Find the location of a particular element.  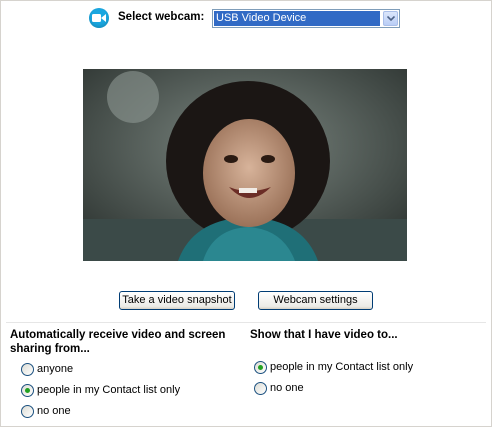

take-snapshot-button: Take a video snapshot is located at coordinates (177, 300).